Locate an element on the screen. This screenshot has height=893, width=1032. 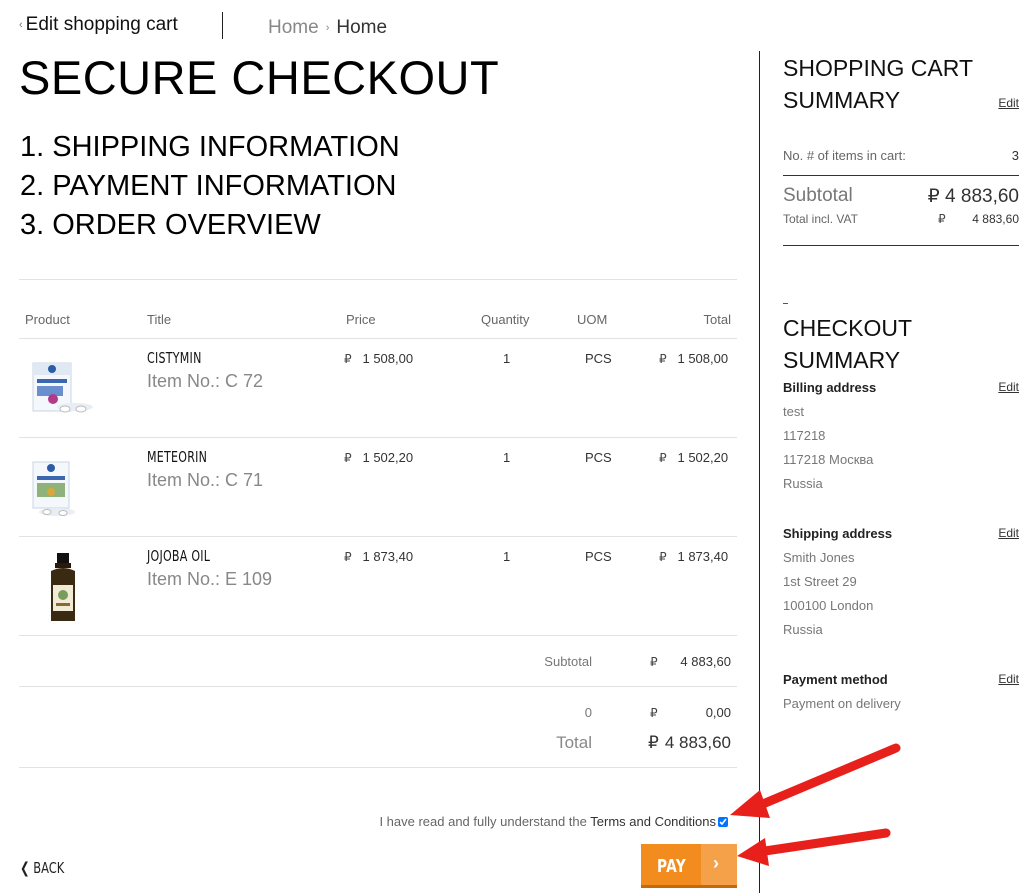
arrow-to-pay-button is located at coordinates (814, 847).